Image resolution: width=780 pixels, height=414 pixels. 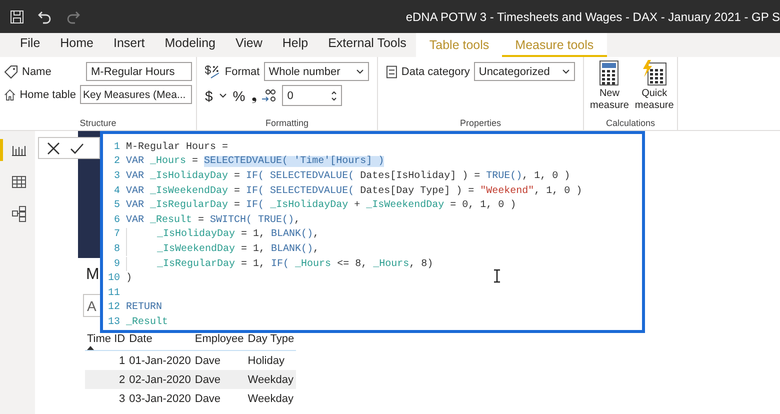 I want to click on line-number: 10, so click(x=113, y=278).